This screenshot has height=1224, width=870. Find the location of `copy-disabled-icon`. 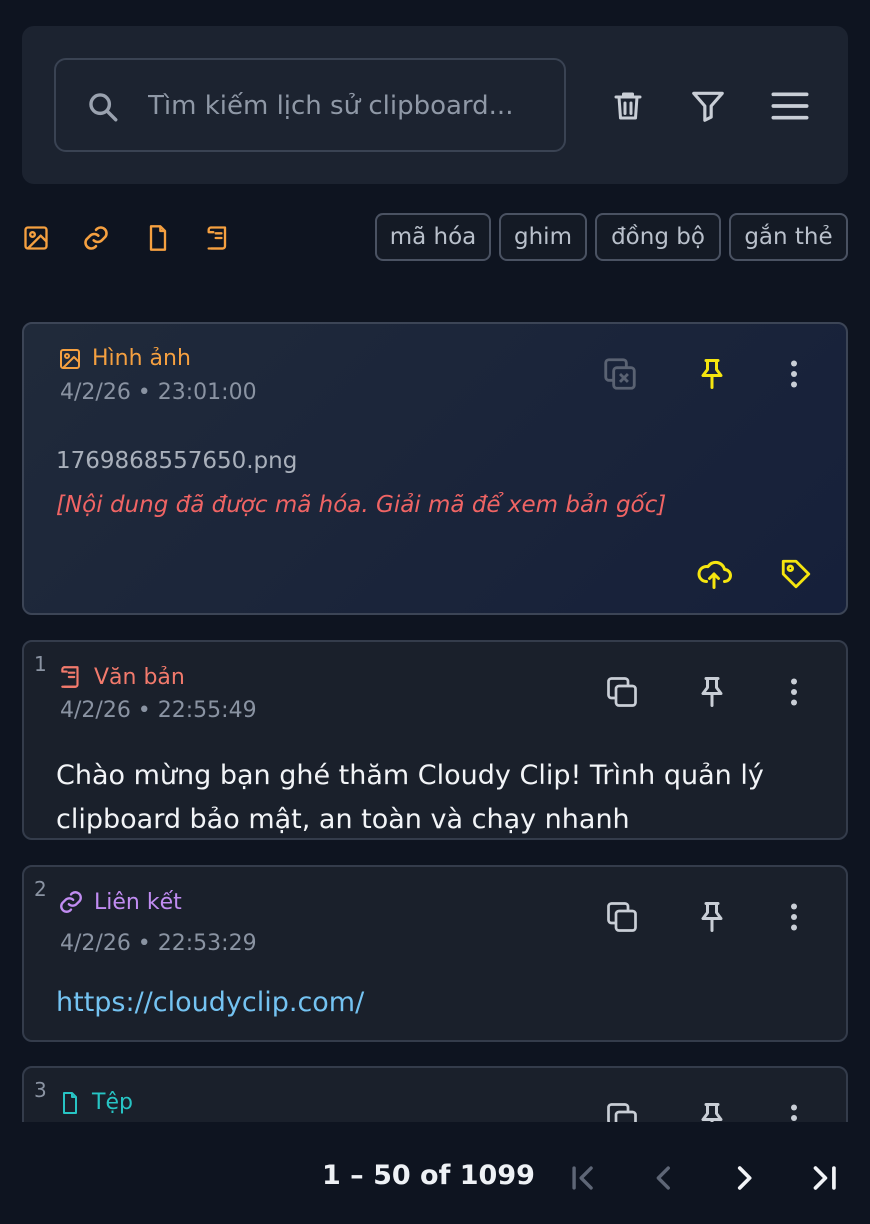

copy-disabled-icon is located at coordinates (620, 374).